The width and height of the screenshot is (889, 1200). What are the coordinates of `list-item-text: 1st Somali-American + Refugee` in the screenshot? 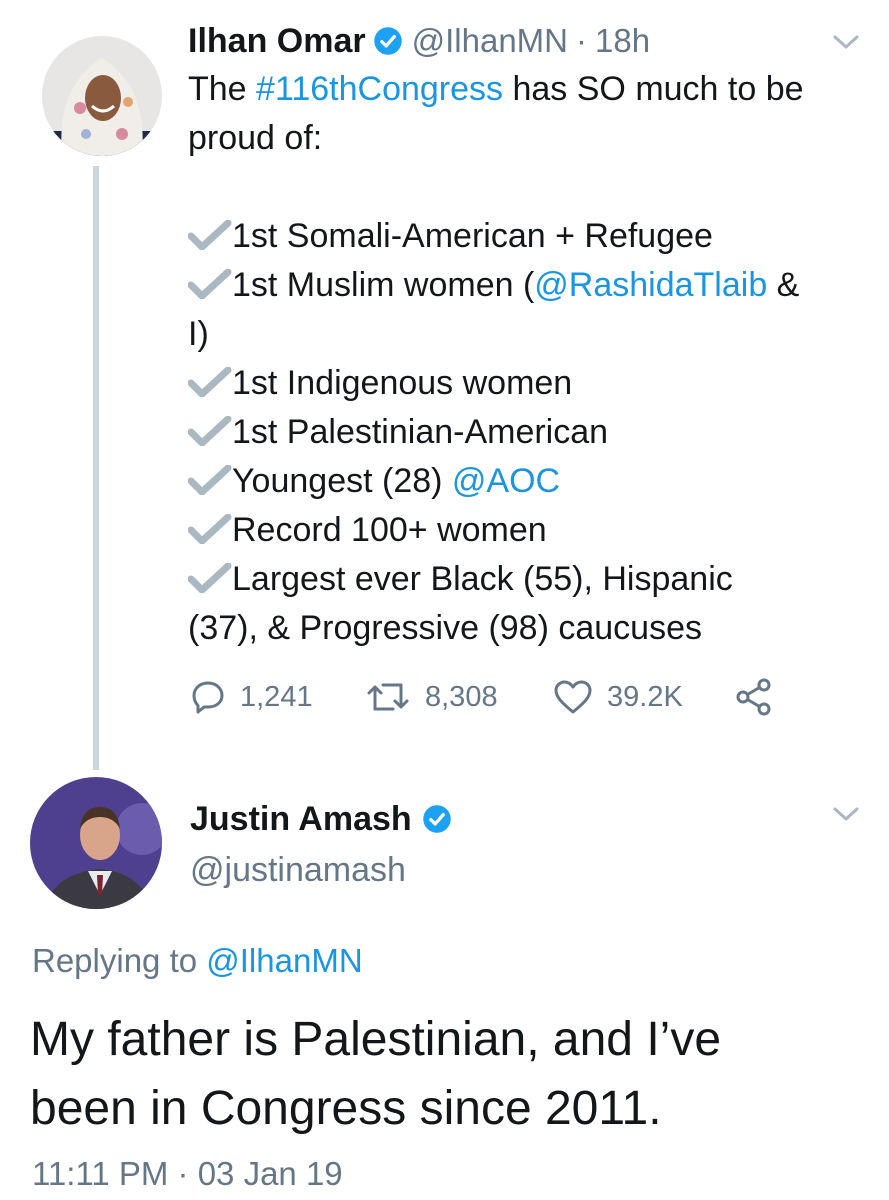 It's located at (472, 236).